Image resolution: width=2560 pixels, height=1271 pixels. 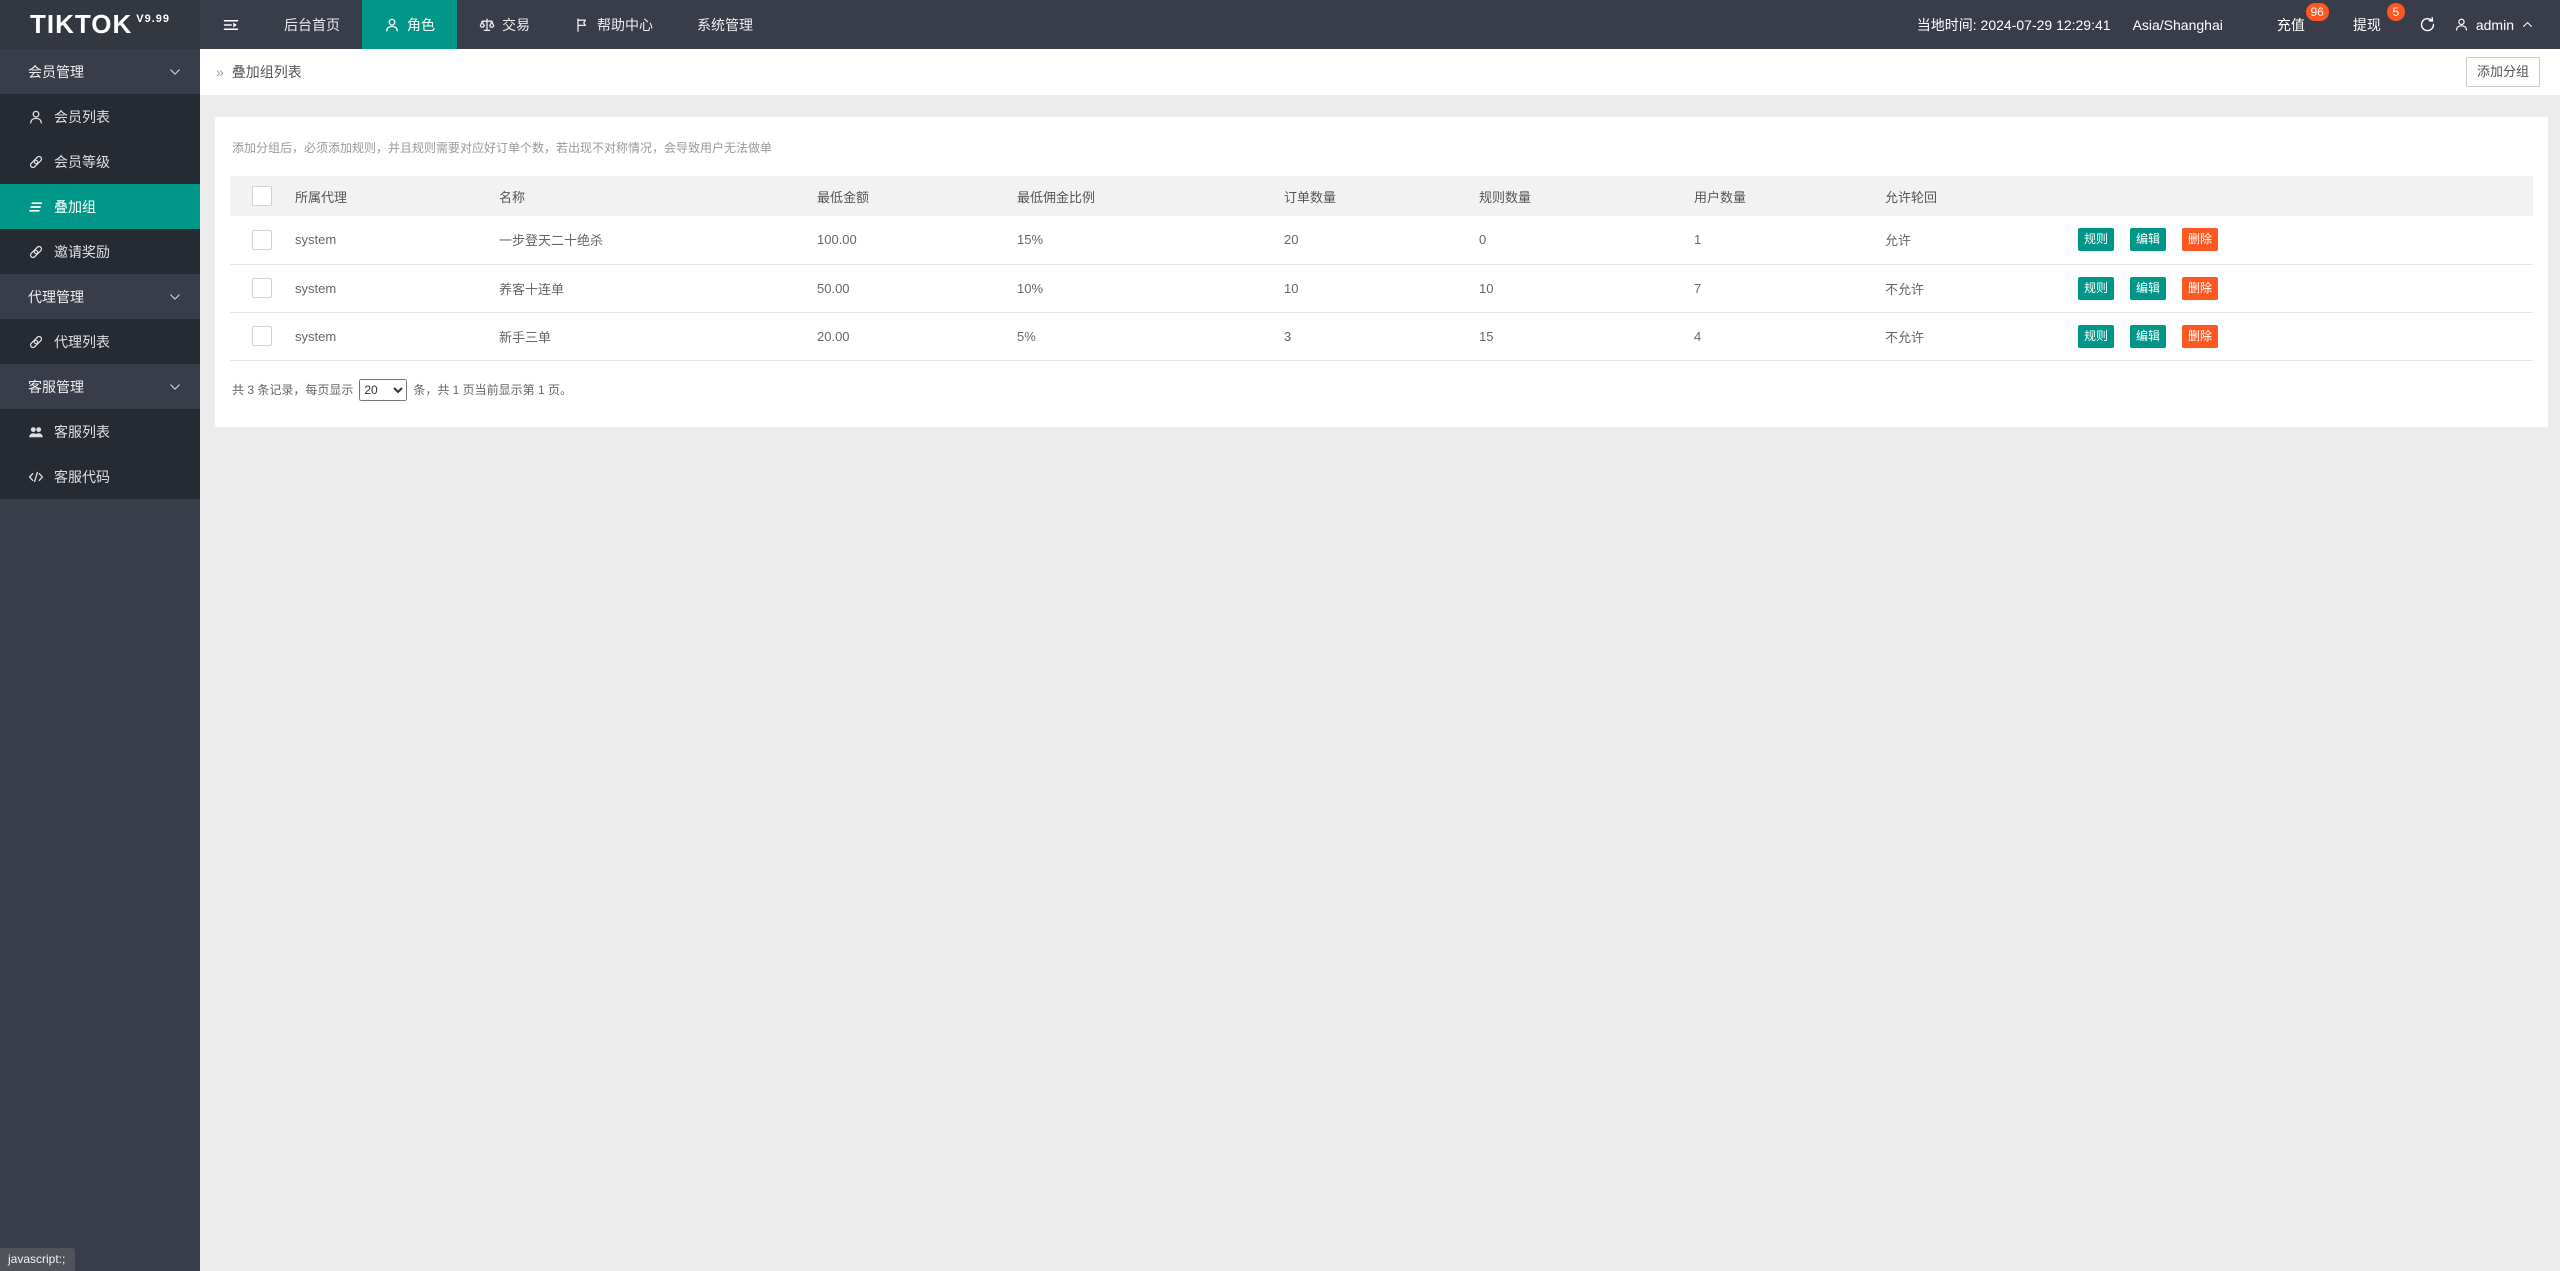 I want to click on menu-spread-icon, so click(x=231, y=25).